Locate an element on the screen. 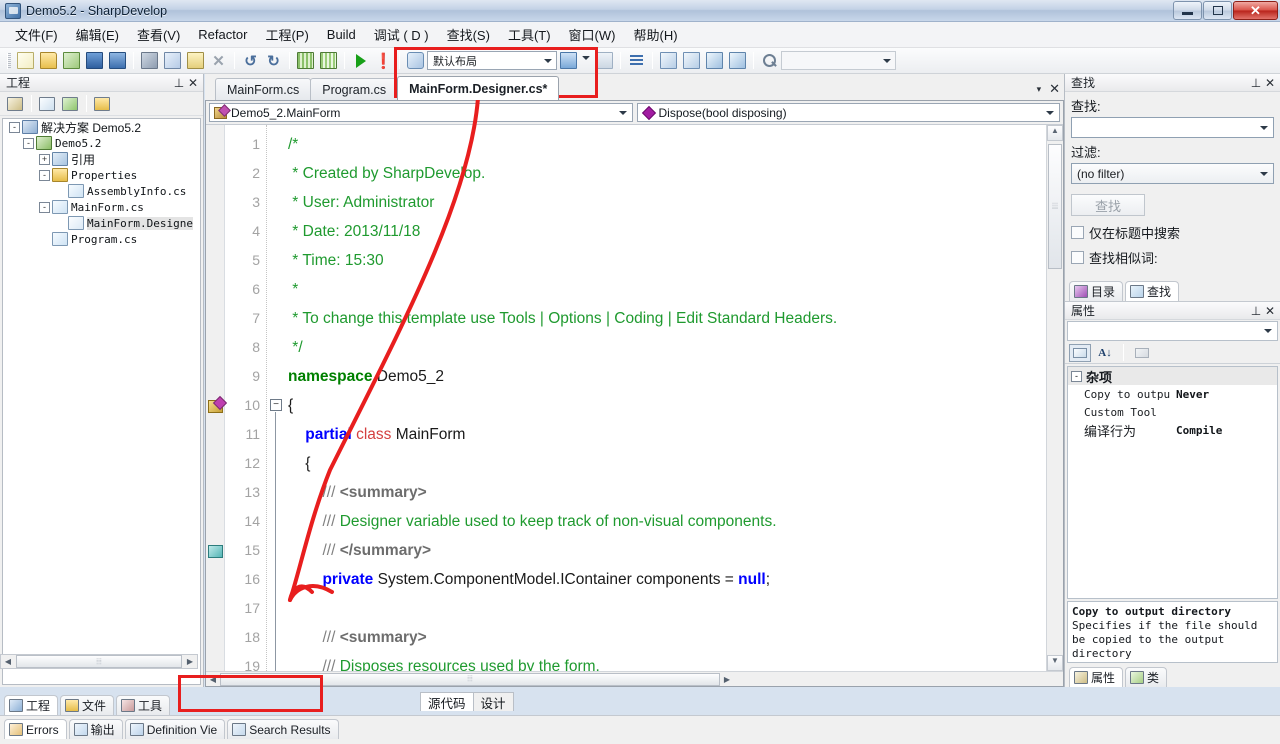 The height and width of the screenshot is (744, 1280). navigate-back-button is located at coordinates (568, 60).